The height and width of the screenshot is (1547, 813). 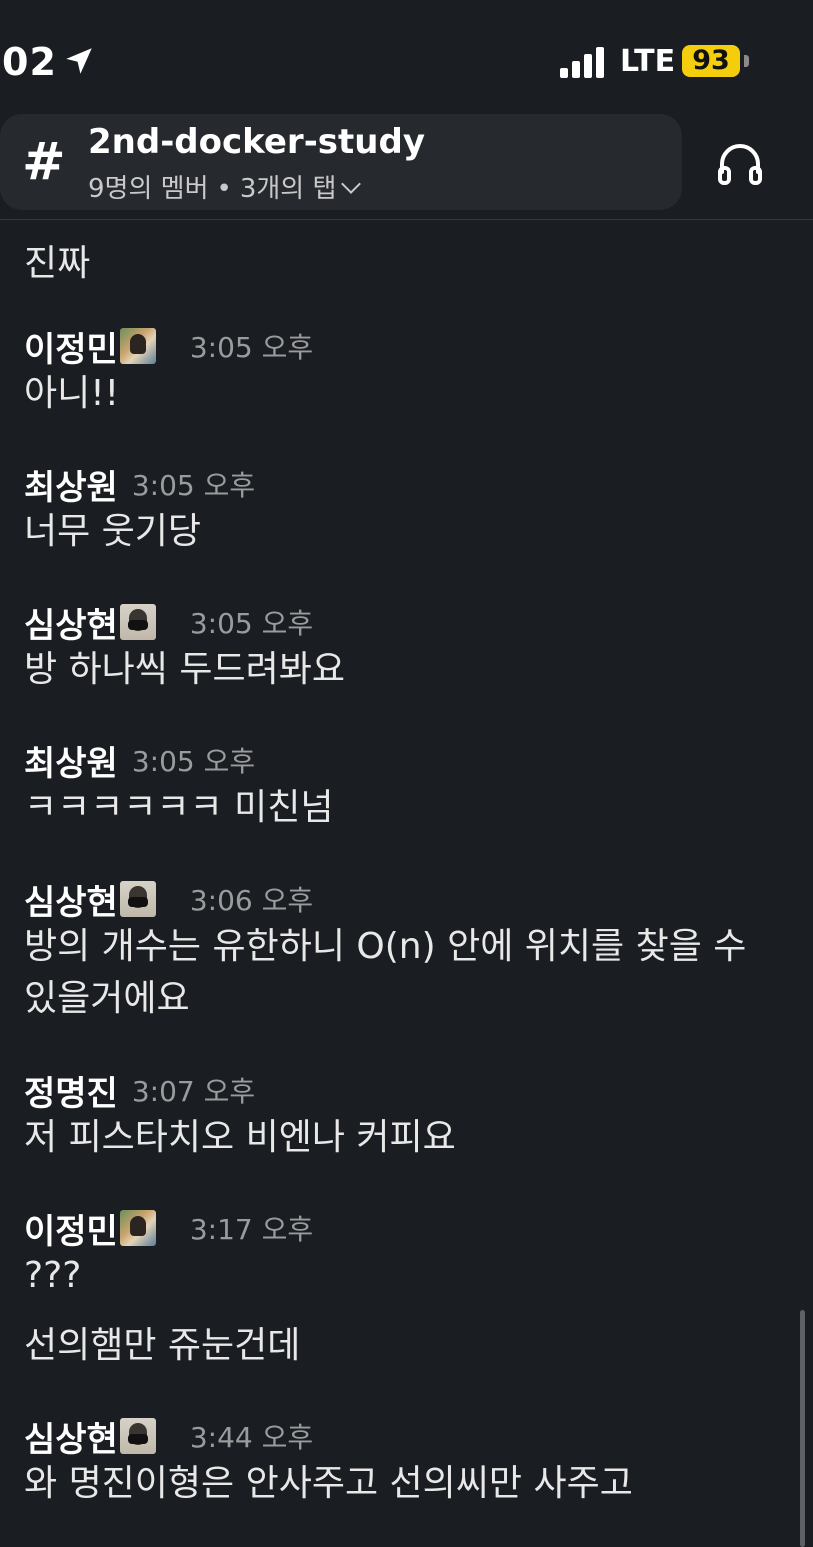 I want to click on message-item: 심상현 3:44 오후 와 명진이형은 안사주고 선의씨만 사주고, so click(x=404, y=1462).